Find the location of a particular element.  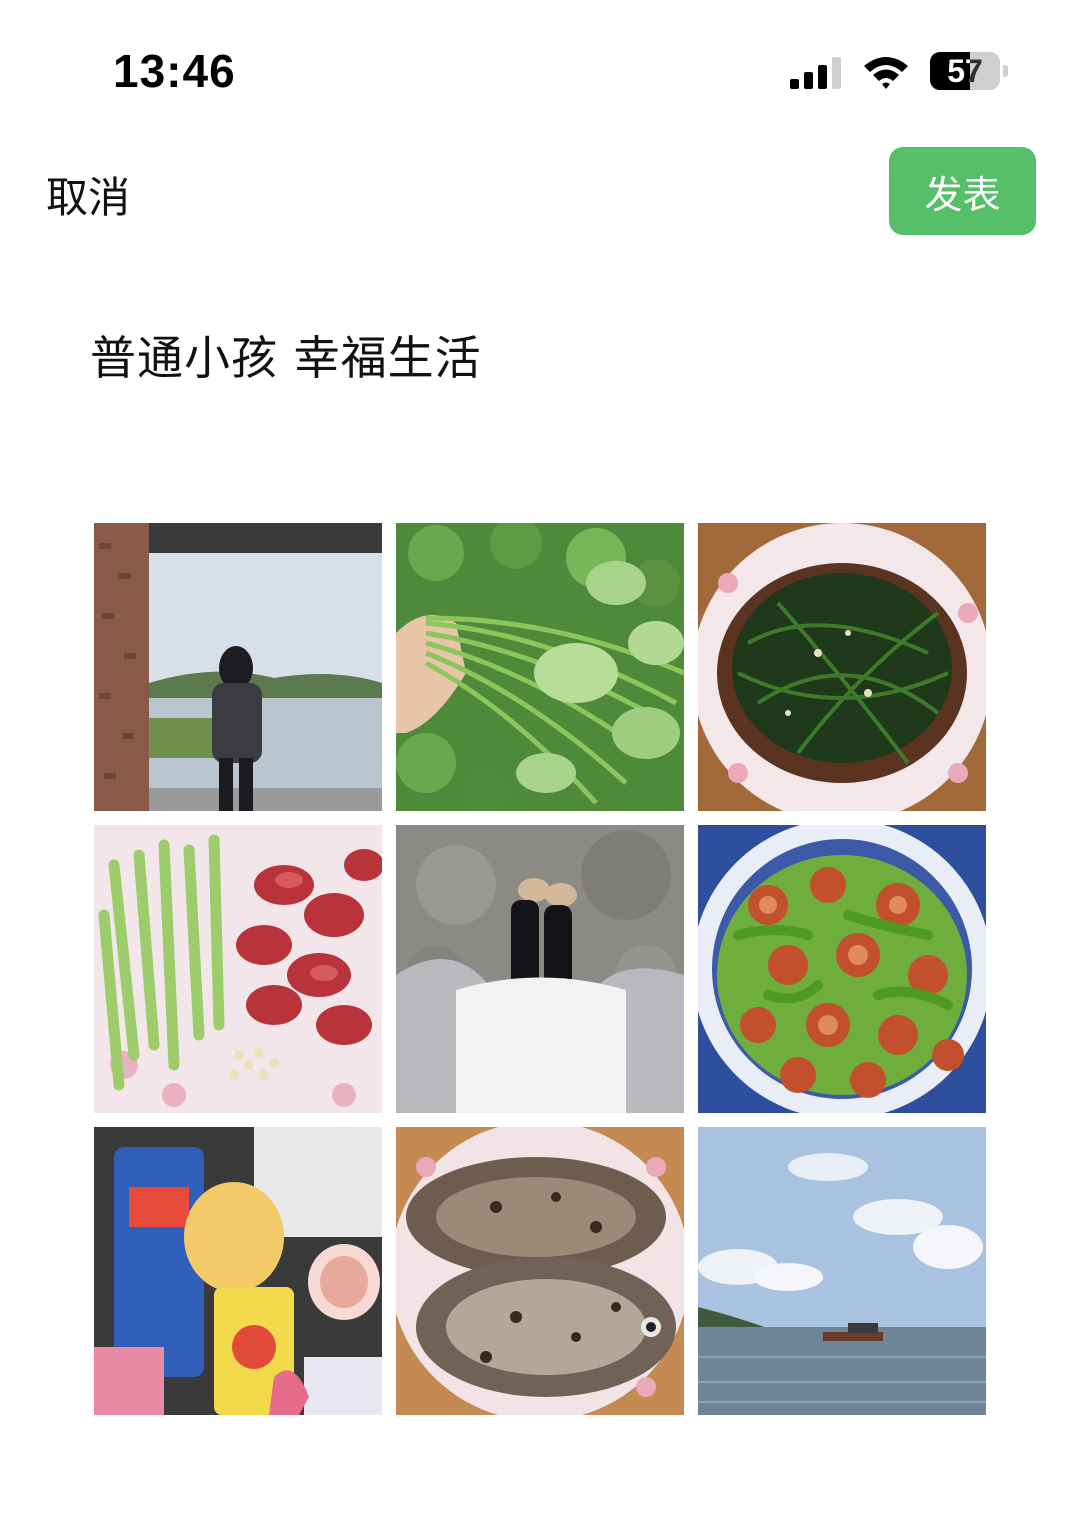

battery-level: 57 is located at coordinates (965, 71).